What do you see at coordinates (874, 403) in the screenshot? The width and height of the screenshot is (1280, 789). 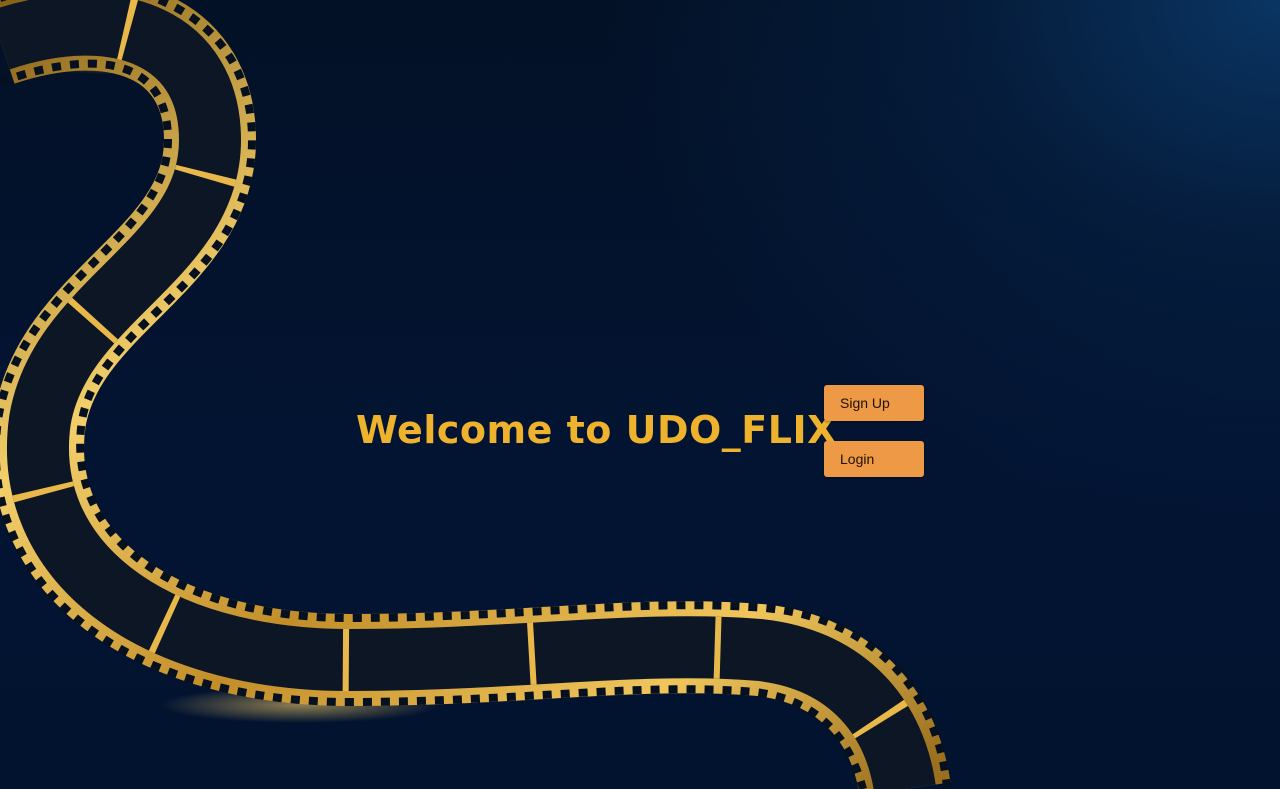 I see `sign-up-button: Sign Up` at bounding box center [874, 403].